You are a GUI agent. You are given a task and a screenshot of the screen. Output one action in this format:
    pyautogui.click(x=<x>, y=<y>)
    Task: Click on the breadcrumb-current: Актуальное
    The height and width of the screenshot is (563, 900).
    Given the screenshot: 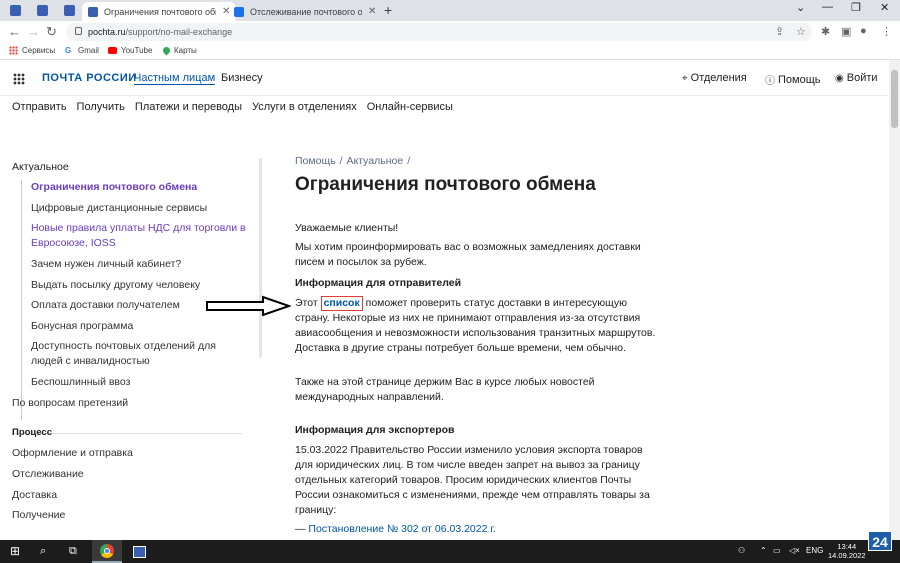 What is the action you would take?
    pyautogui.click(x=374, y=161)
    